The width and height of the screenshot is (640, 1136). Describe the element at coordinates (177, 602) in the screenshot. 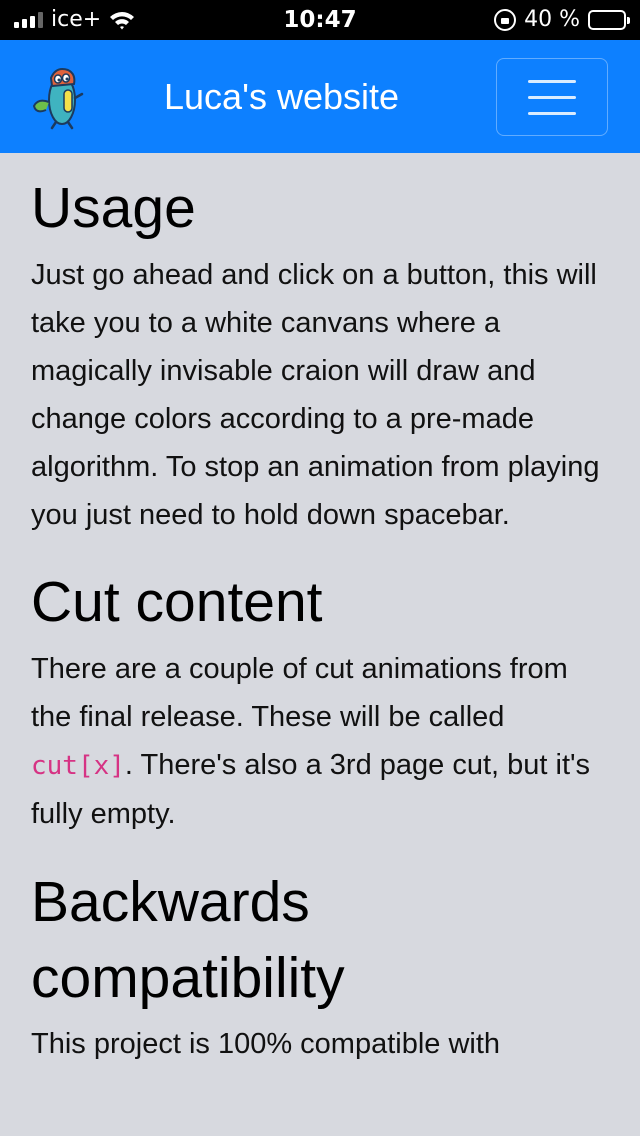

I see `cut-content-heading: Cut content` at that location.